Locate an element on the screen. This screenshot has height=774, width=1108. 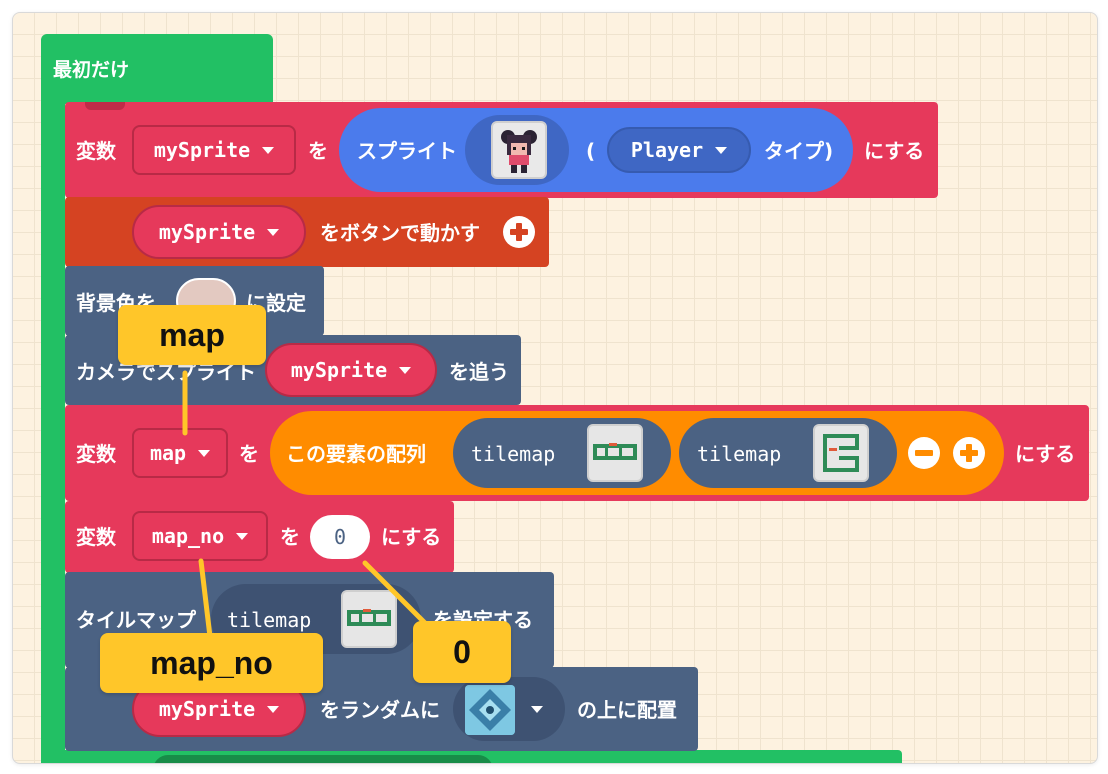
sprite-variable-dropdown: mySprite is located at coordinates (214, 150).